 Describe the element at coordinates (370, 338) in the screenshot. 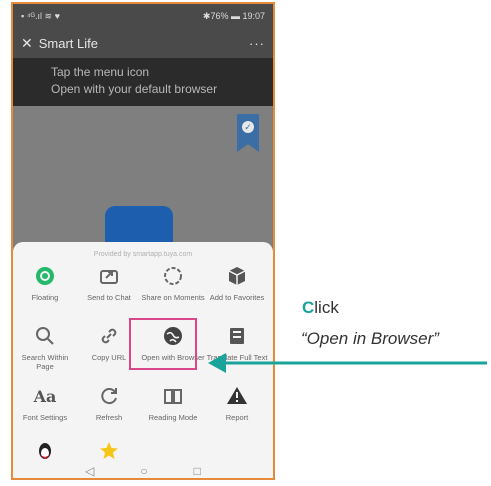

I see `target-label: “Open in Browser”` at that location.